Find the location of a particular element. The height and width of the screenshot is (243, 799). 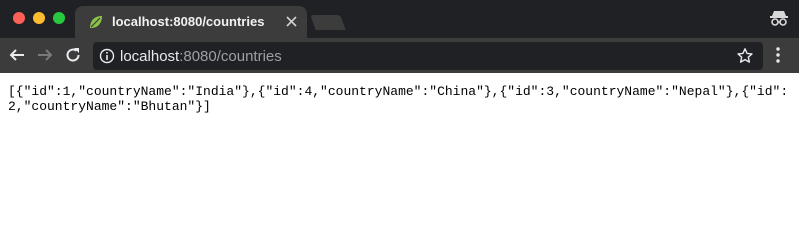

bookmark-star-icon is located at coordinates (745, 56).